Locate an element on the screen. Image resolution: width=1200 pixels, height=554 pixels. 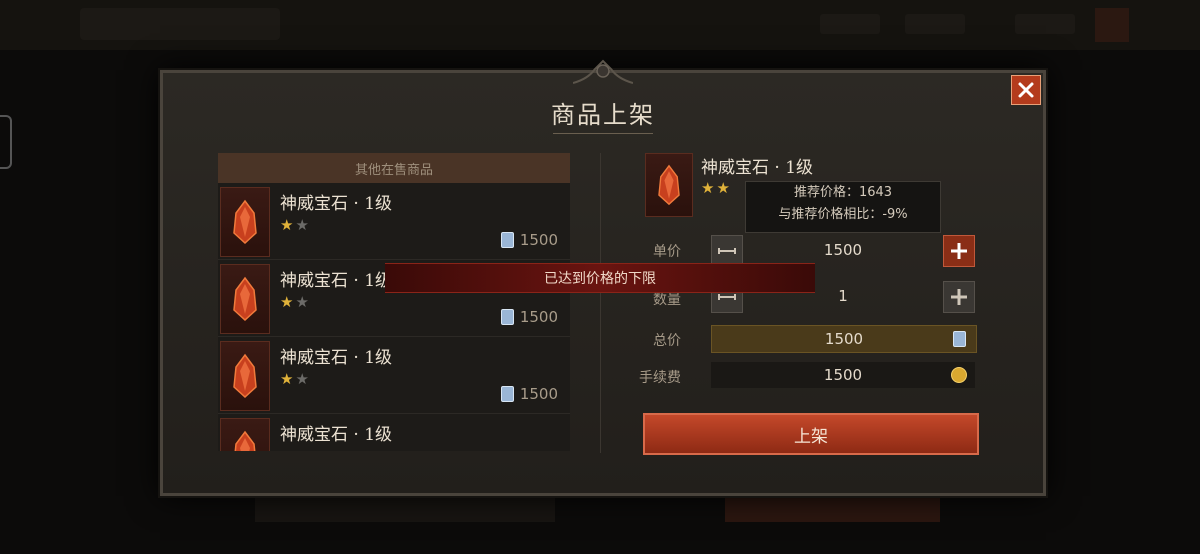
close-button is located at coordinates (1026, 90).